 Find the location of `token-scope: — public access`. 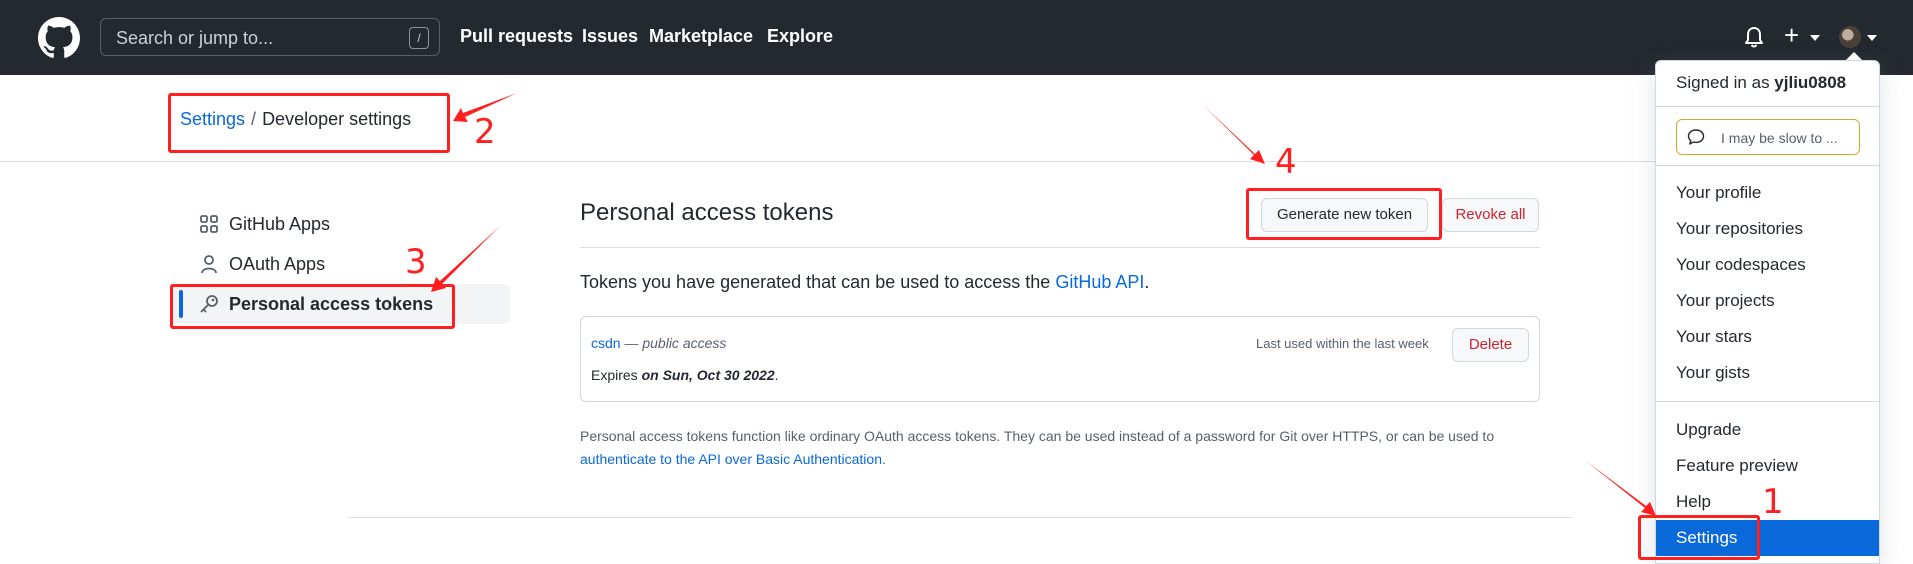

token-scope: — public access is located at coordinates (673, 343).